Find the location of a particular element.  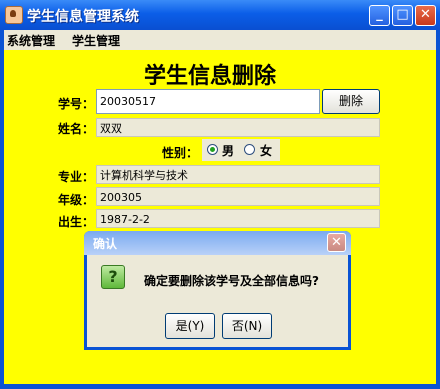

no-button: 否(N) is located at coordinates (247, 326).